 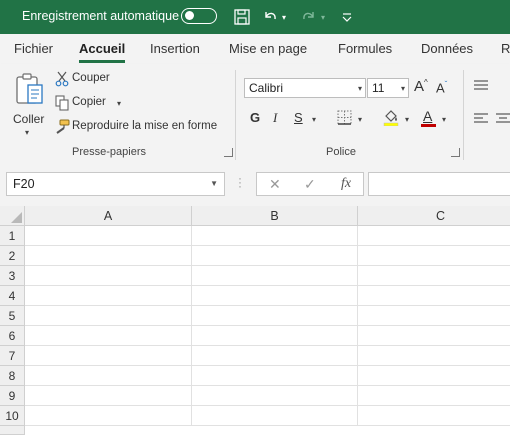 What do you see at coordinates (275, 276) in the screenshot?
I see `cell-b3` at bounding box center [275, 276].